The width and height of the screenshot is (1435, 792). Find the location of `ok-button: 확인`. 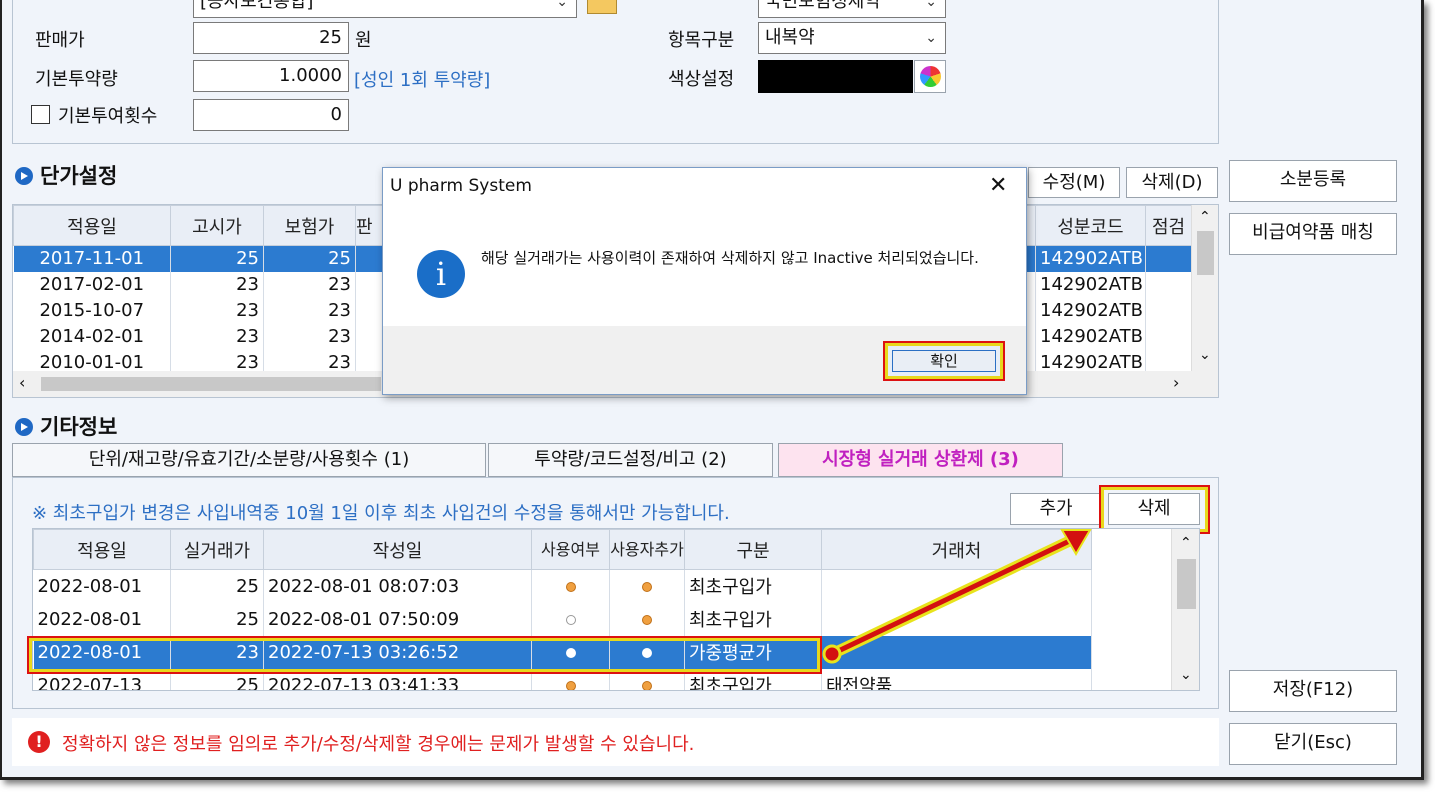

ok-button: 확인 is located at coordinates (944, 361).